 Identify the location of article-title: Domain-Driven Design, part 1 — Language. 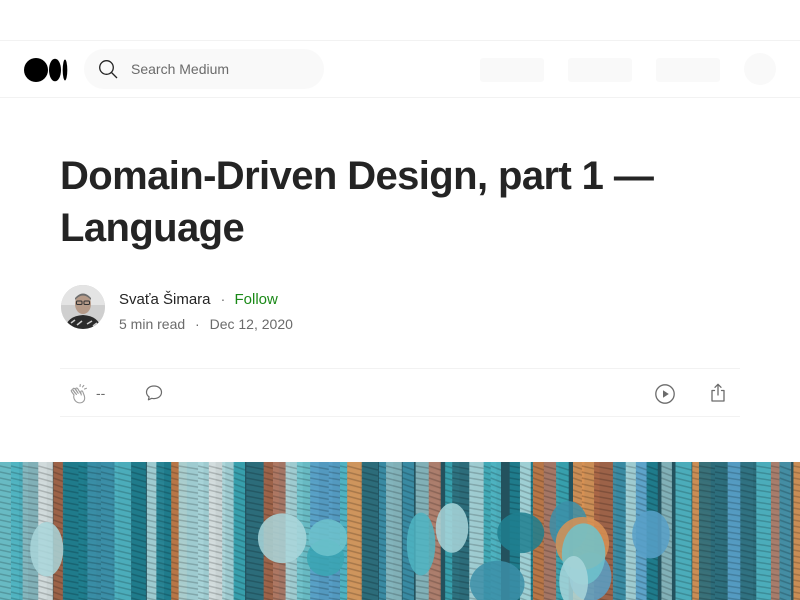
(357, 202).